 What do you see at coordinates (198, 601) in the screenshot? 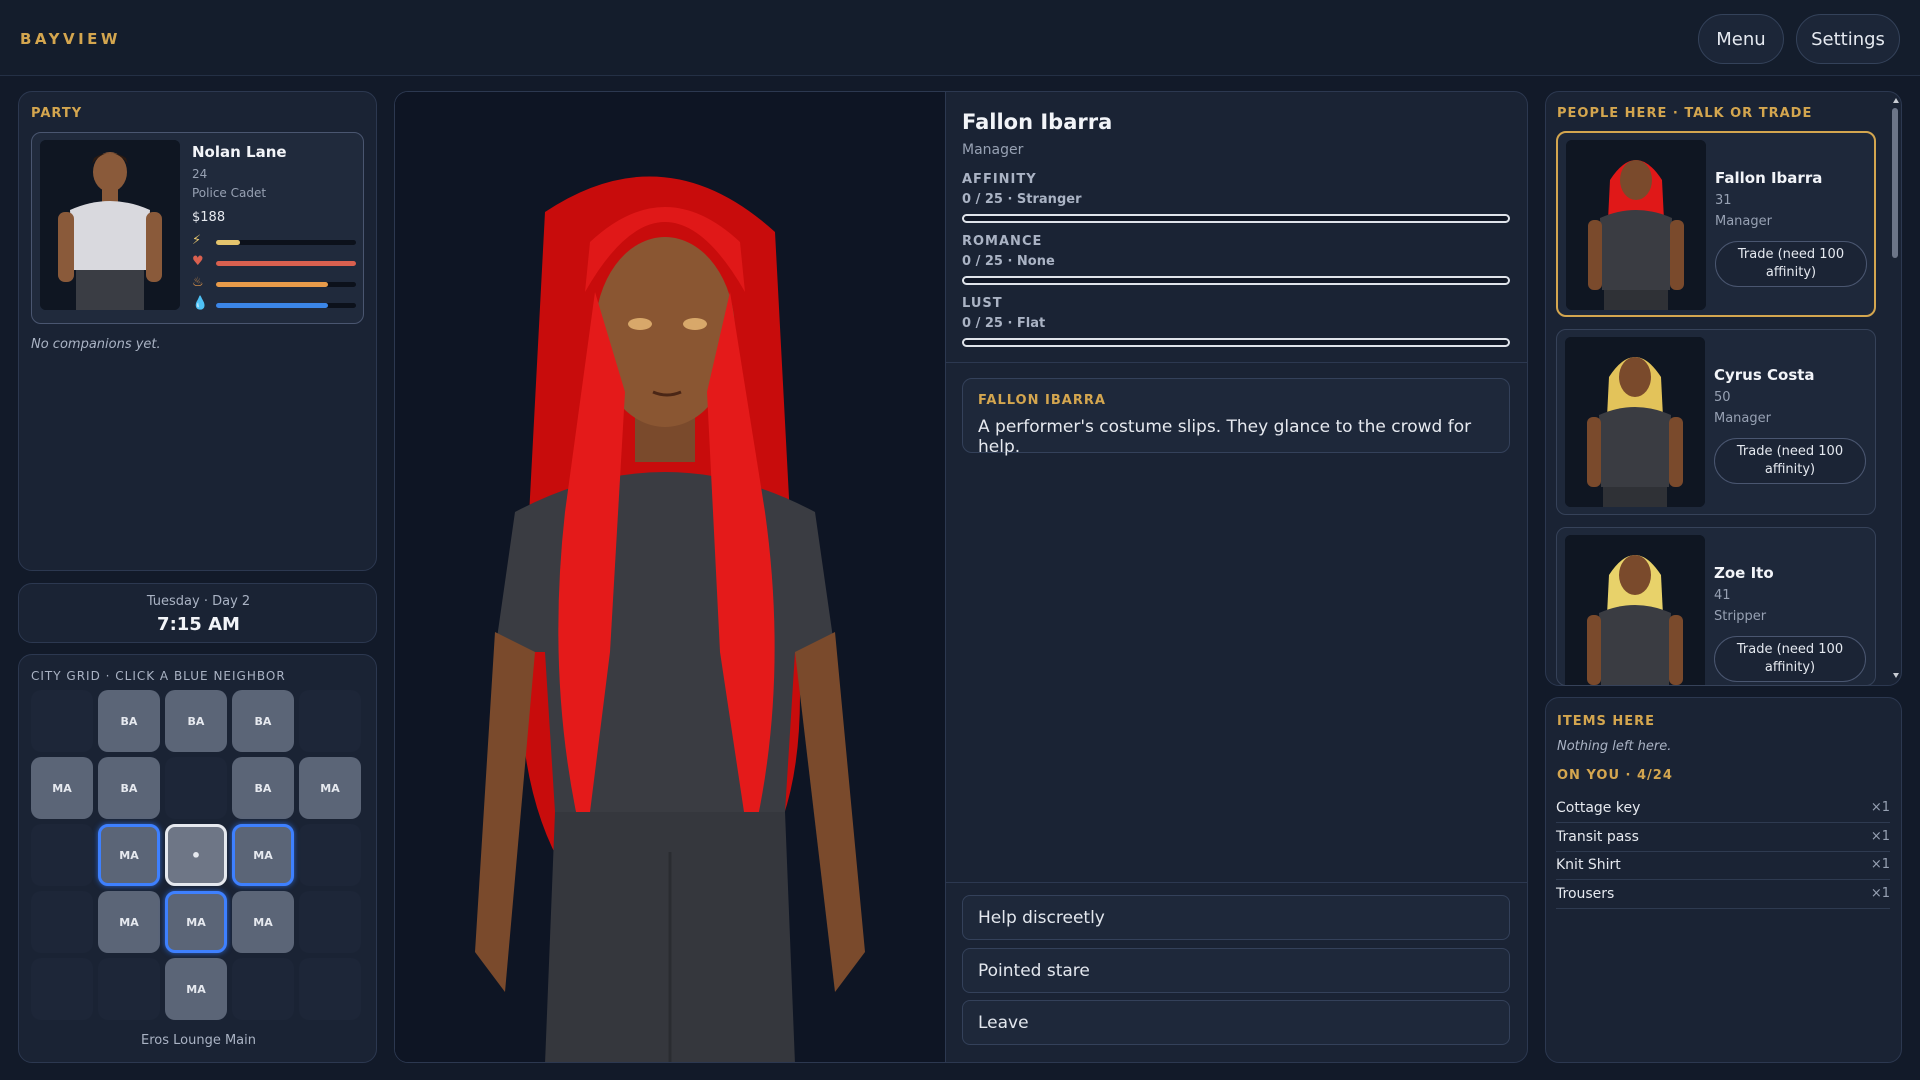
I see `day-label: Tuesday · Day 2` at bounding box center [198, 601].